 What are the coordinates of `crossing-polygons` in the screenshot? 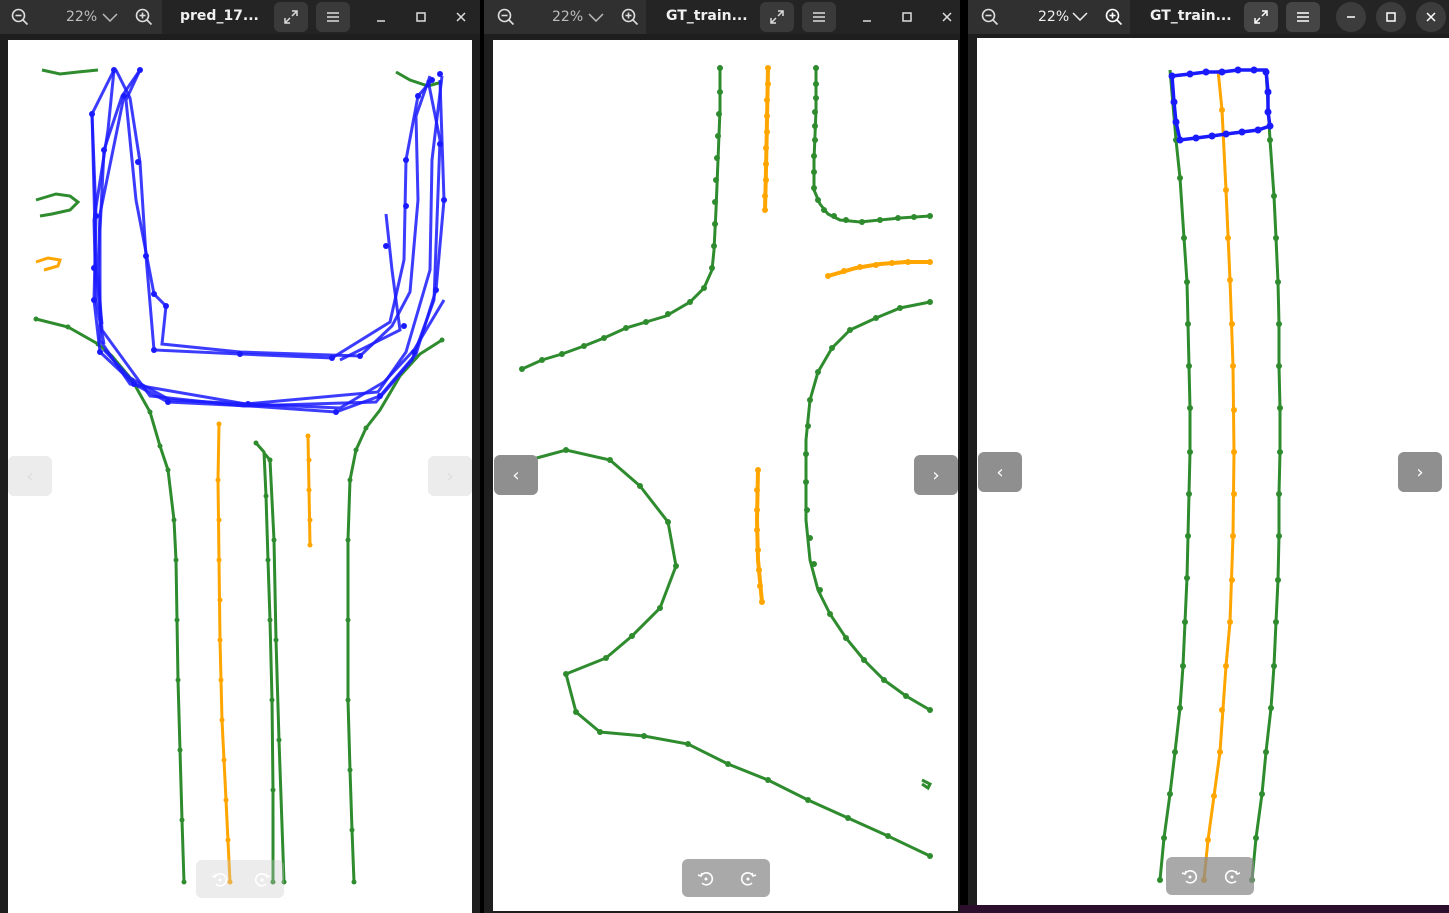 It's located at (268, 241).